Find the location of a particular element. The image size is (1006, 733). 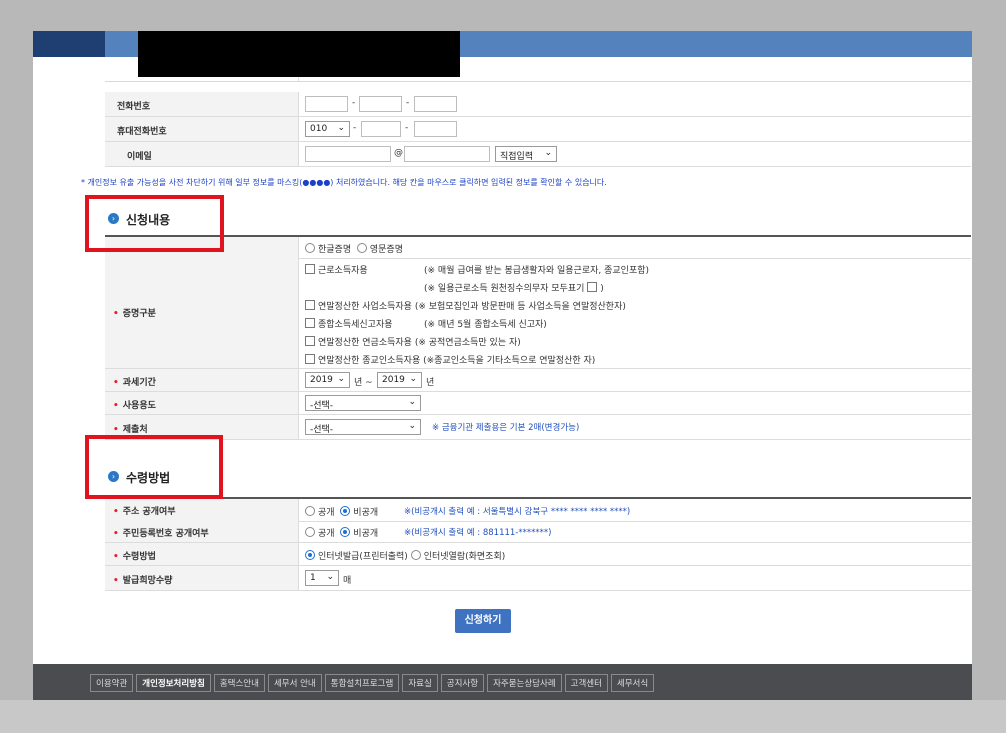

cert-language-row: 한글증명 영문증명 is located at coordinates (538, 247).